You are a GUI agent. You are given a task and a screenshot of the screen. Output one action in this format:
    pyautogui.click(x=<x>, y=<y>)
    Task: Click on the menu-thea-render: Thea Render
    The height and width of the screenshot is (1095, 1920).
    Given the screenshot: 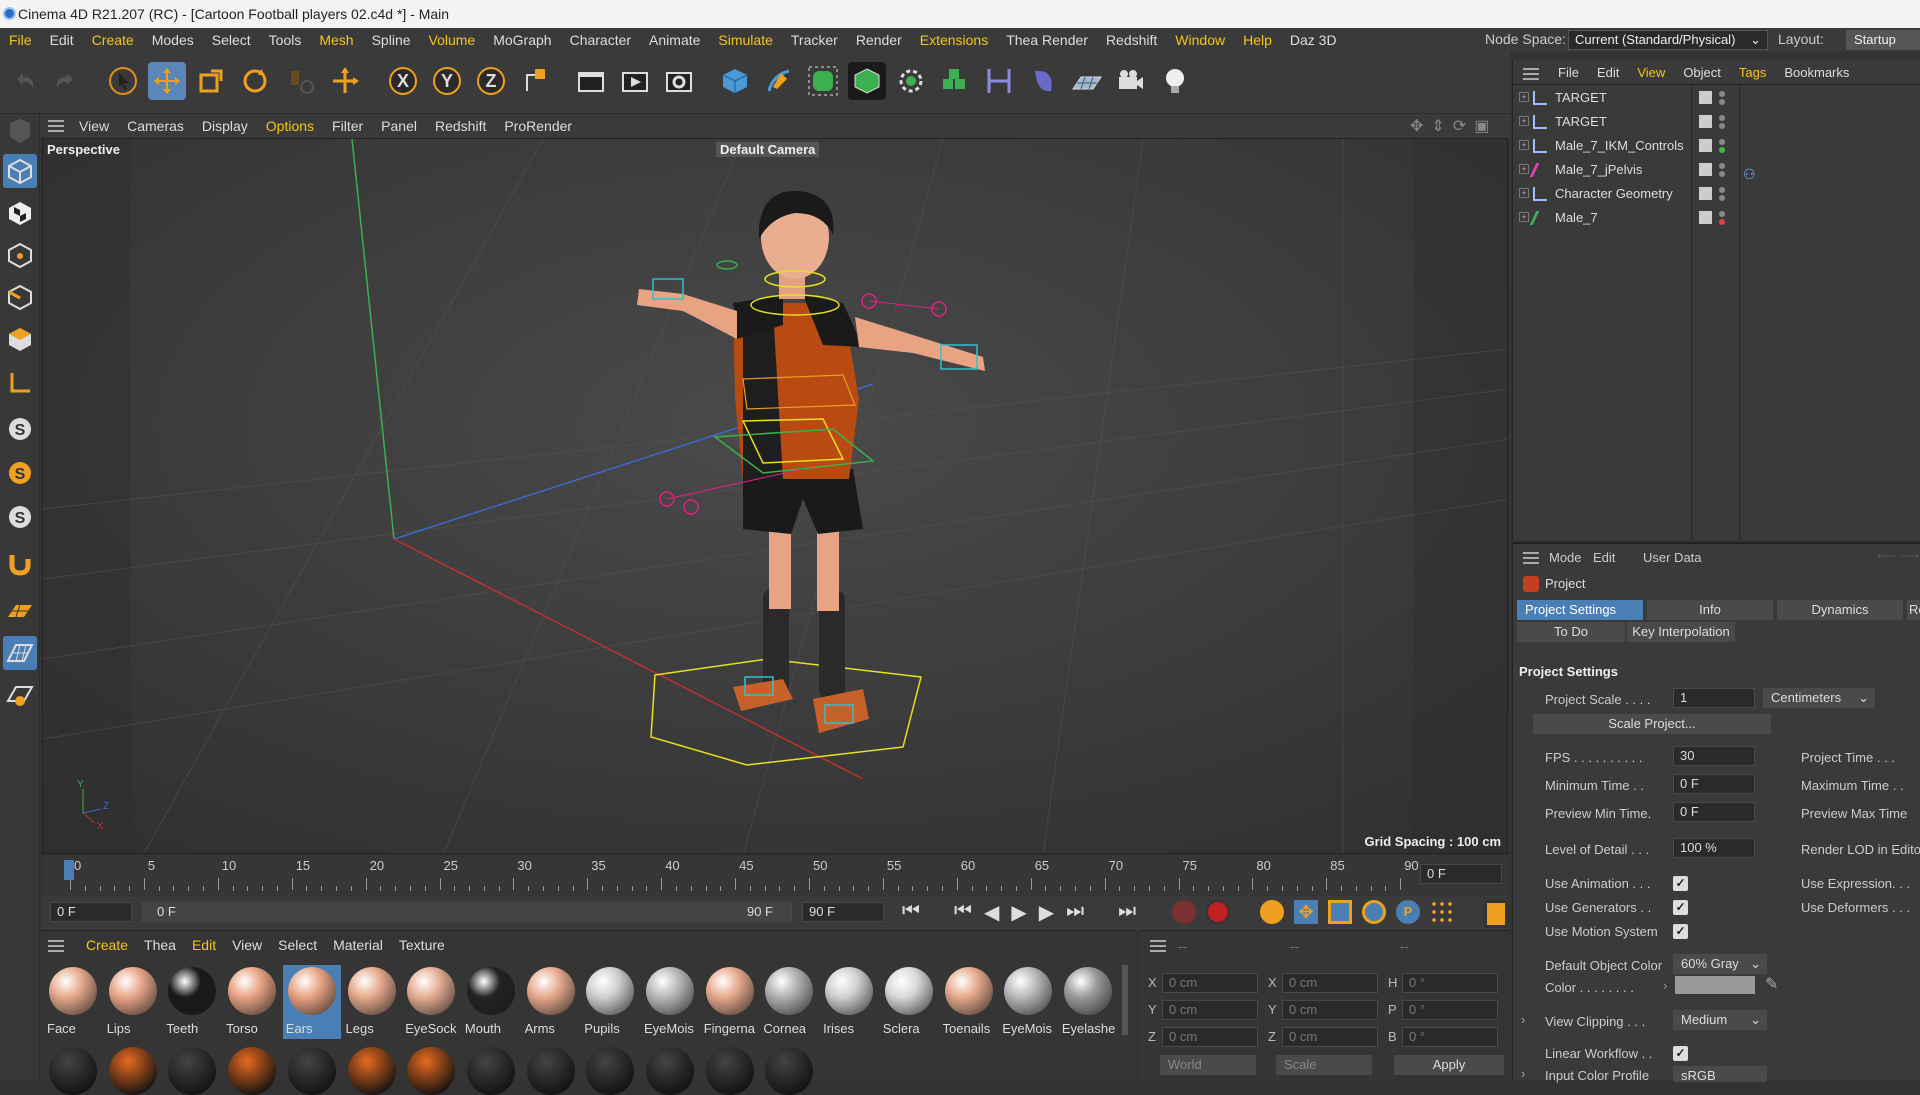 What is the action you would take?
    pyautogui.click(x=1047, y=40)
    